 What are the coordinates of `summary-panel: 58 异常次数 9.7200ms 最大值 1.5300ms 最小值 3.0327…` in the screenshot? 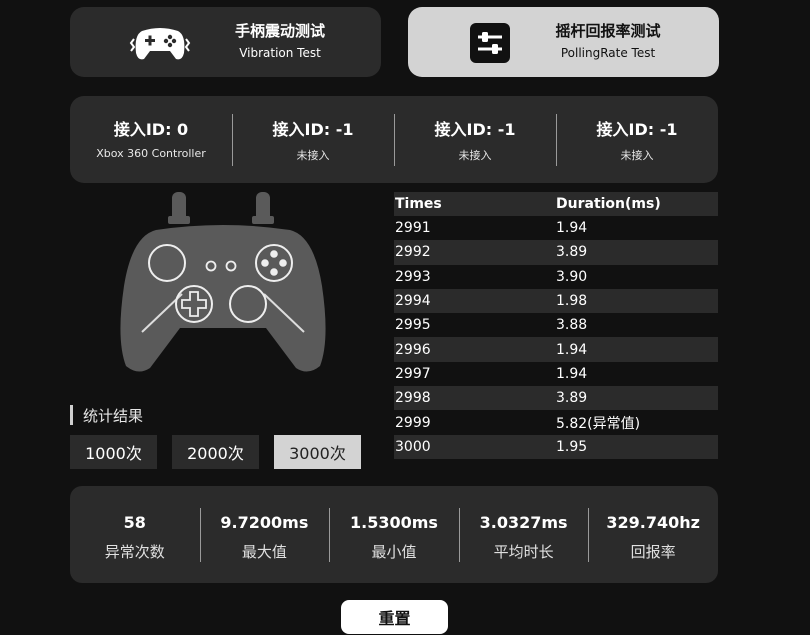 It's located at (394, 534).